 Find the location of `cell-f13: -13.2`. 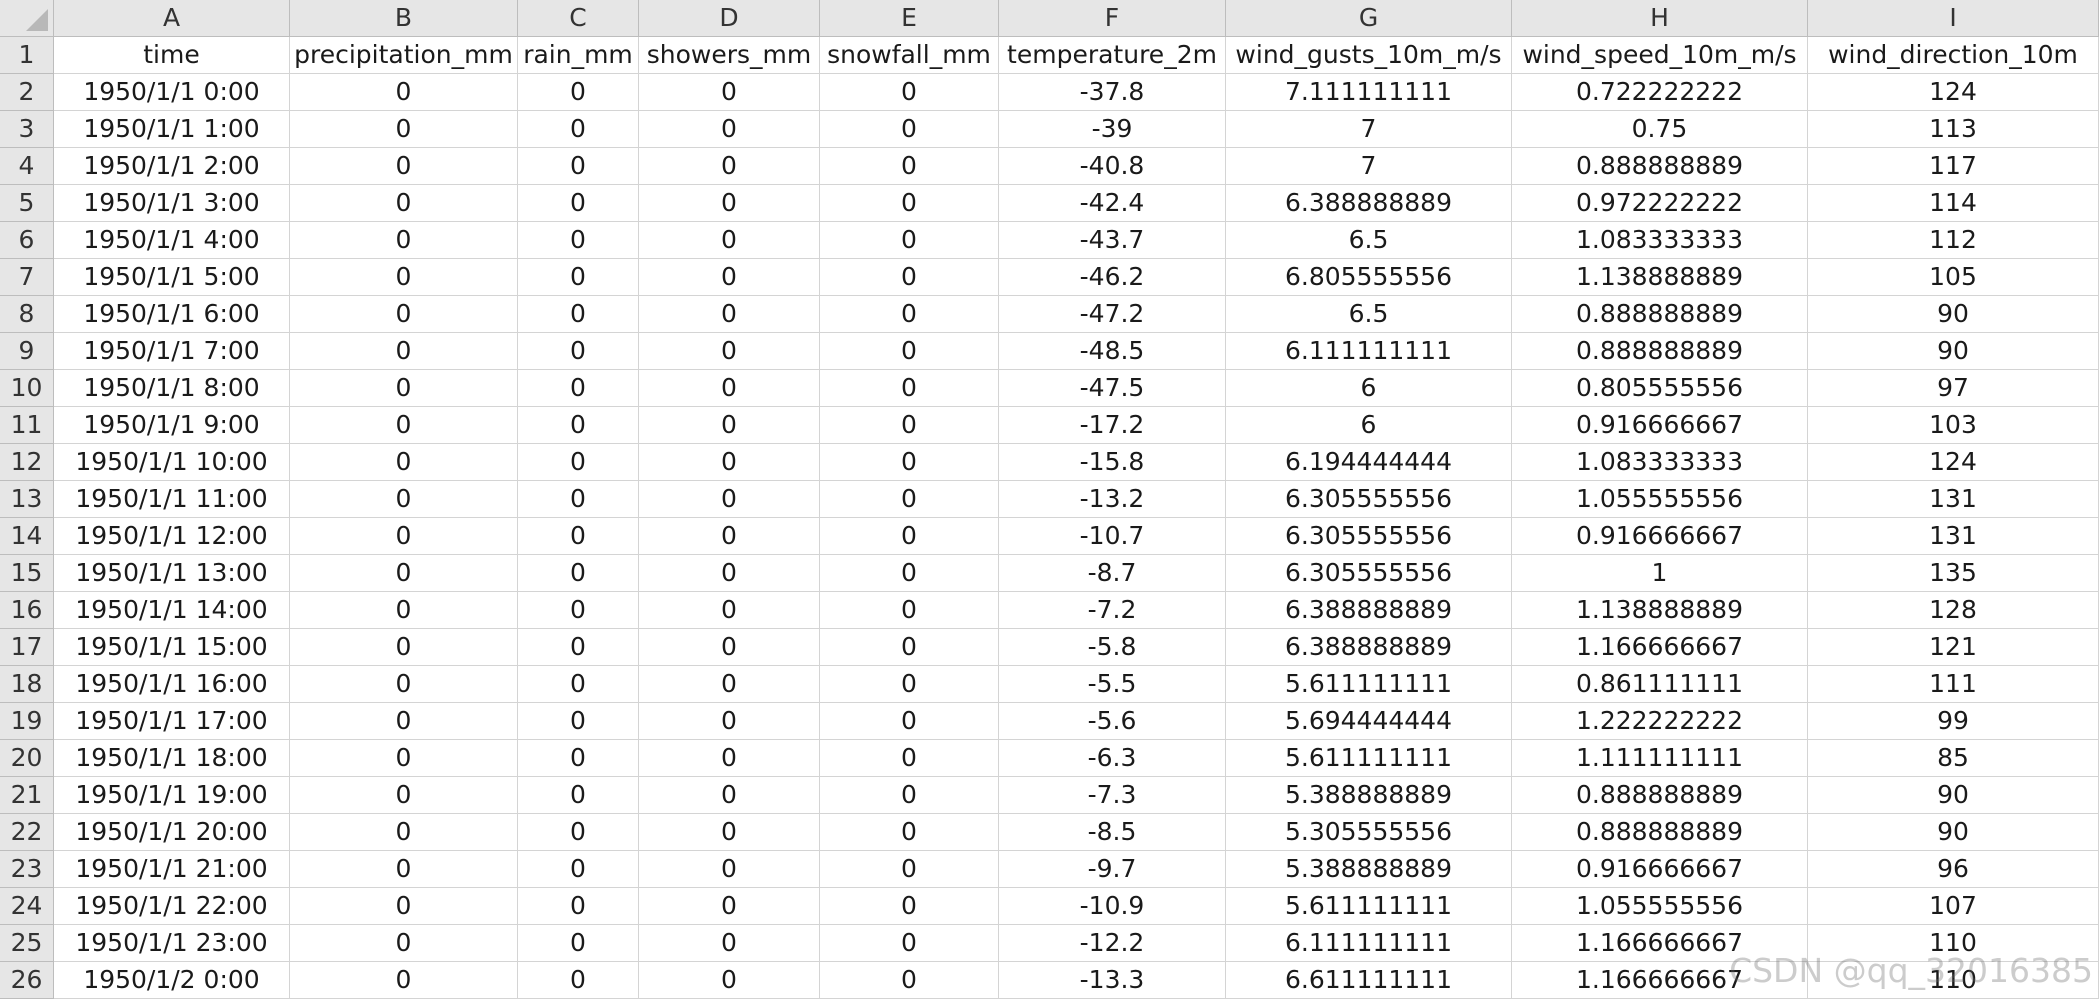

cell-f13: -13.2 is located at coordinates (1112, 499).